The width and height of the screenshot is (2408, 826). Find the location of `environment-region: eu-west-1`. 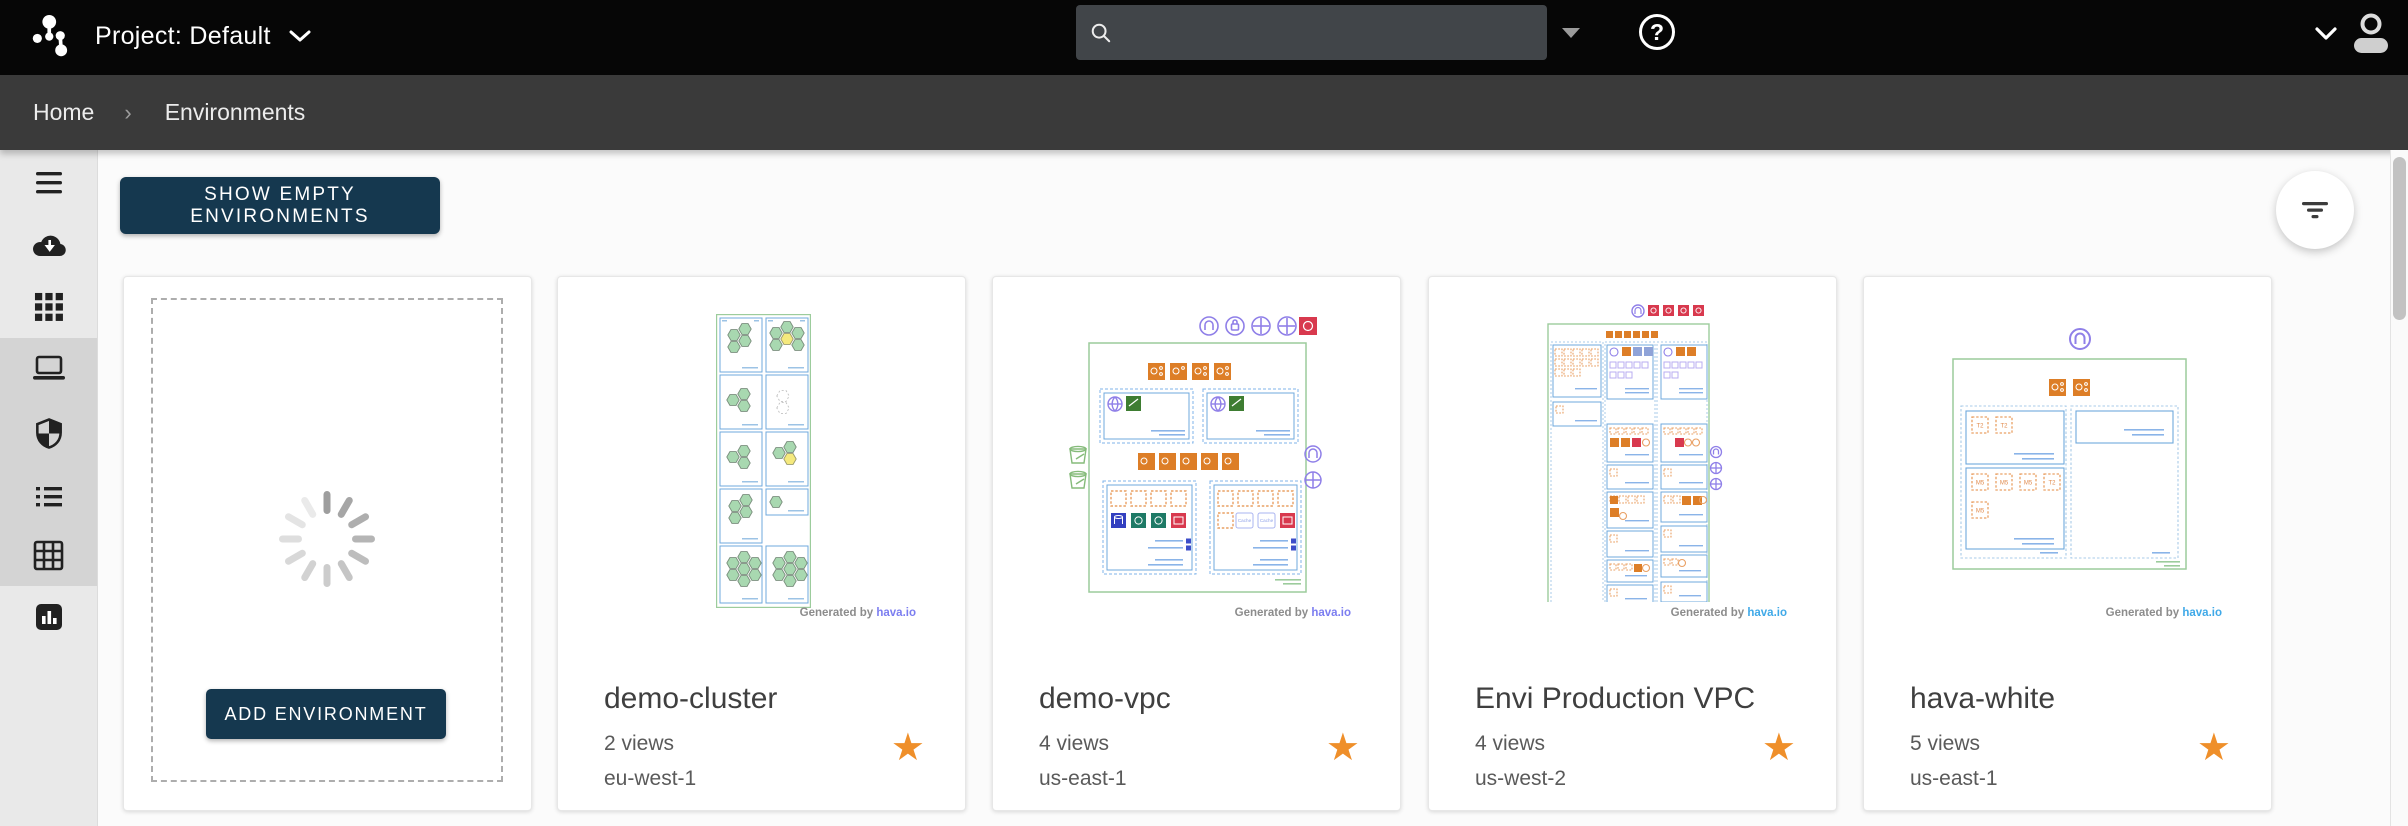

environment-region: eu-west-1 is located at coordinates (650, 778).